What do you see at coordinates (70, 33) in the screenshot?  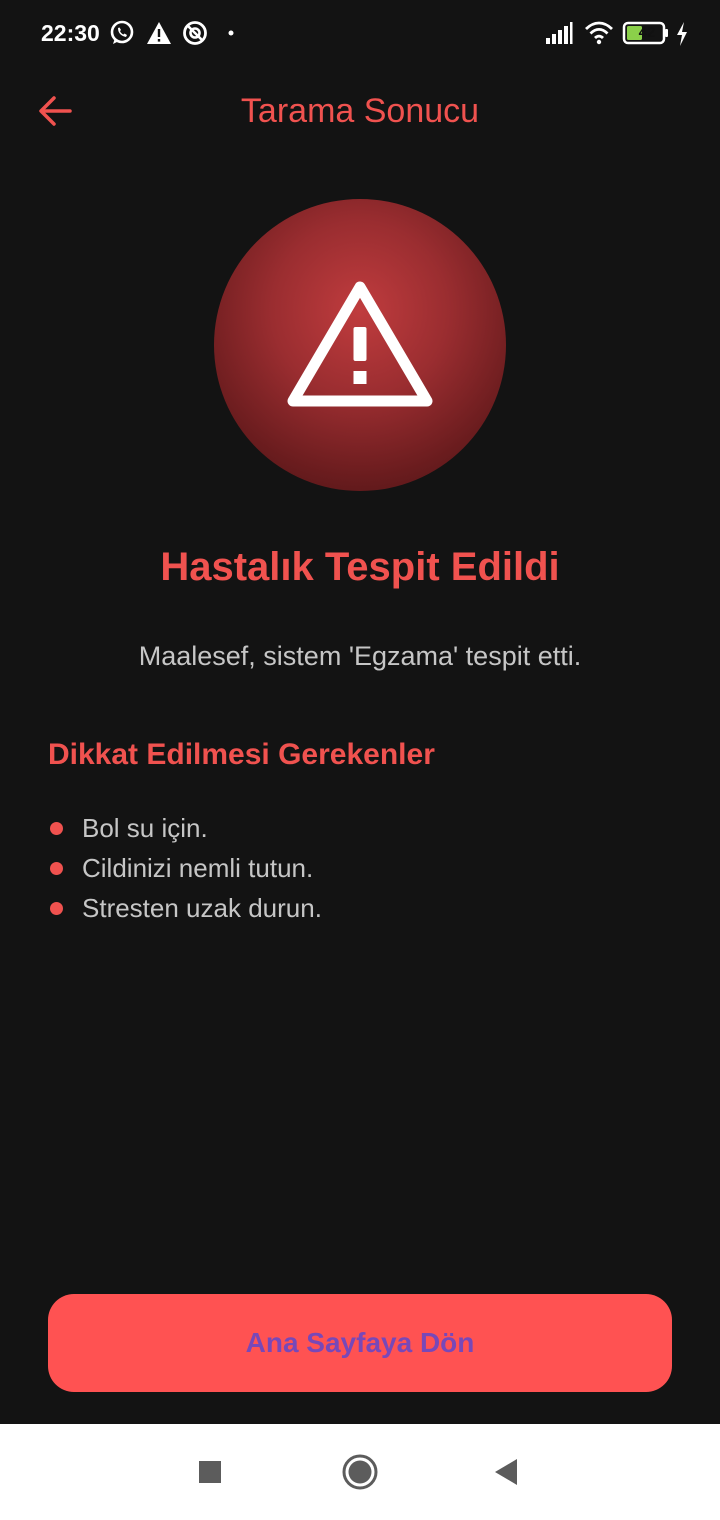 I see `status-time: 22:30` at bounding box center [70, 33].